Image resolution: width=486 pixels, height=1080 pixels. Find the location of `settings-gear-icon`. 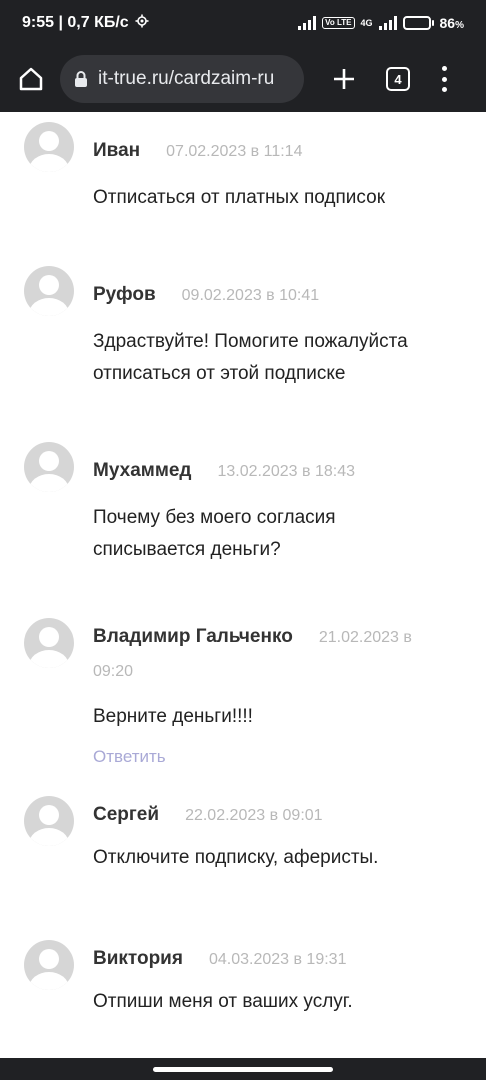

settings-gear-icon is located at coordinates (142, 23).